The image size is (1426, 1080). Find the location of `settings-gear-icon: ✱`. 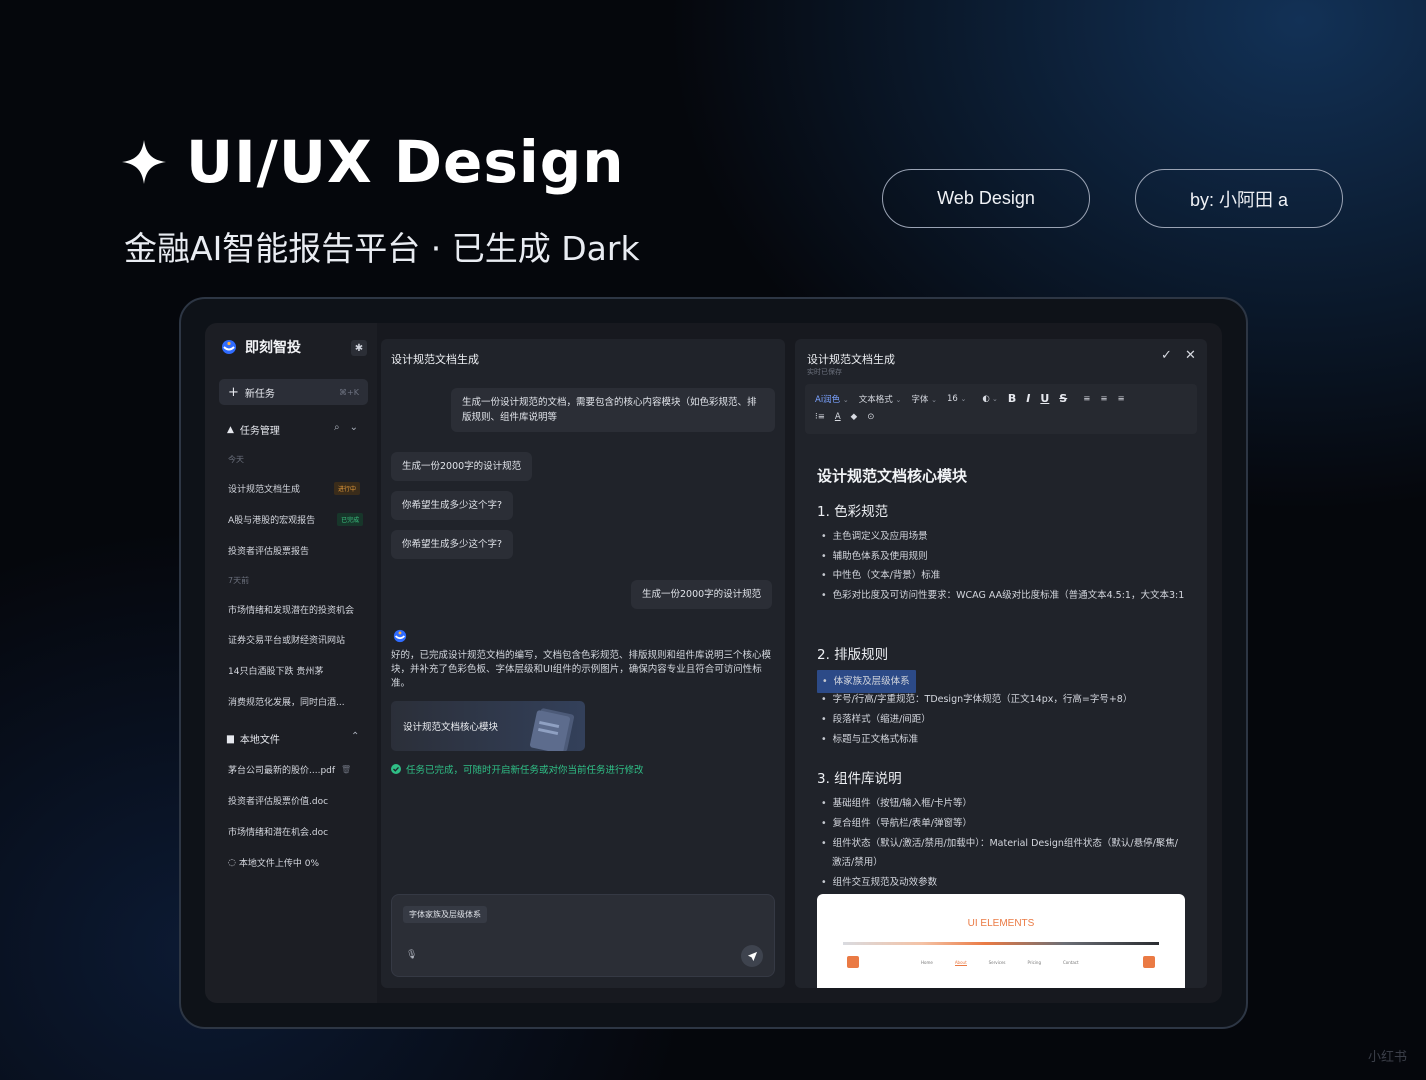

settings-gear-icon: ✱ is located at coordinates (359, 348).